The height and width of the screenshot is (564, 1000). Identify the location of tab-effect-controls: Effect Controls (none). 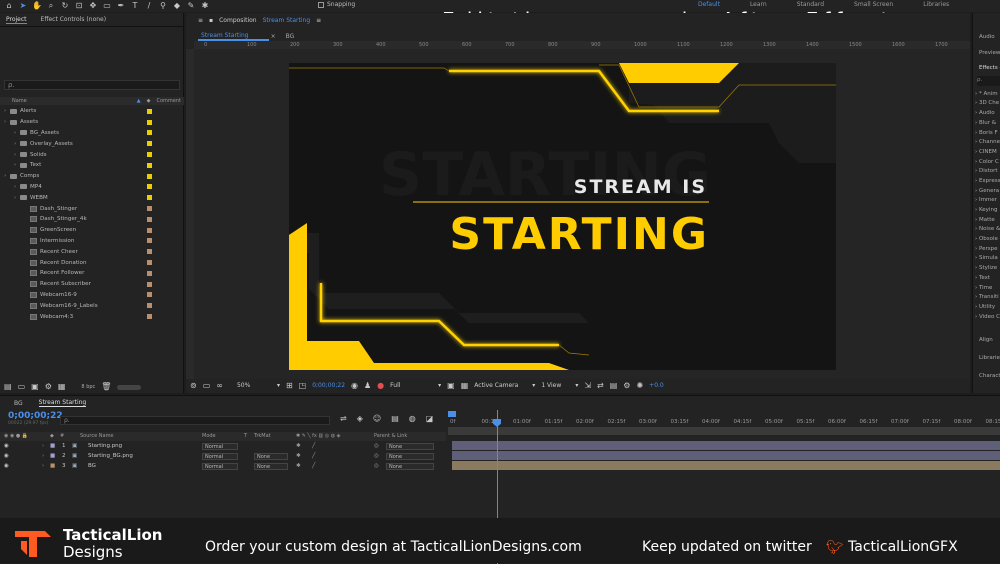
(74, 19).